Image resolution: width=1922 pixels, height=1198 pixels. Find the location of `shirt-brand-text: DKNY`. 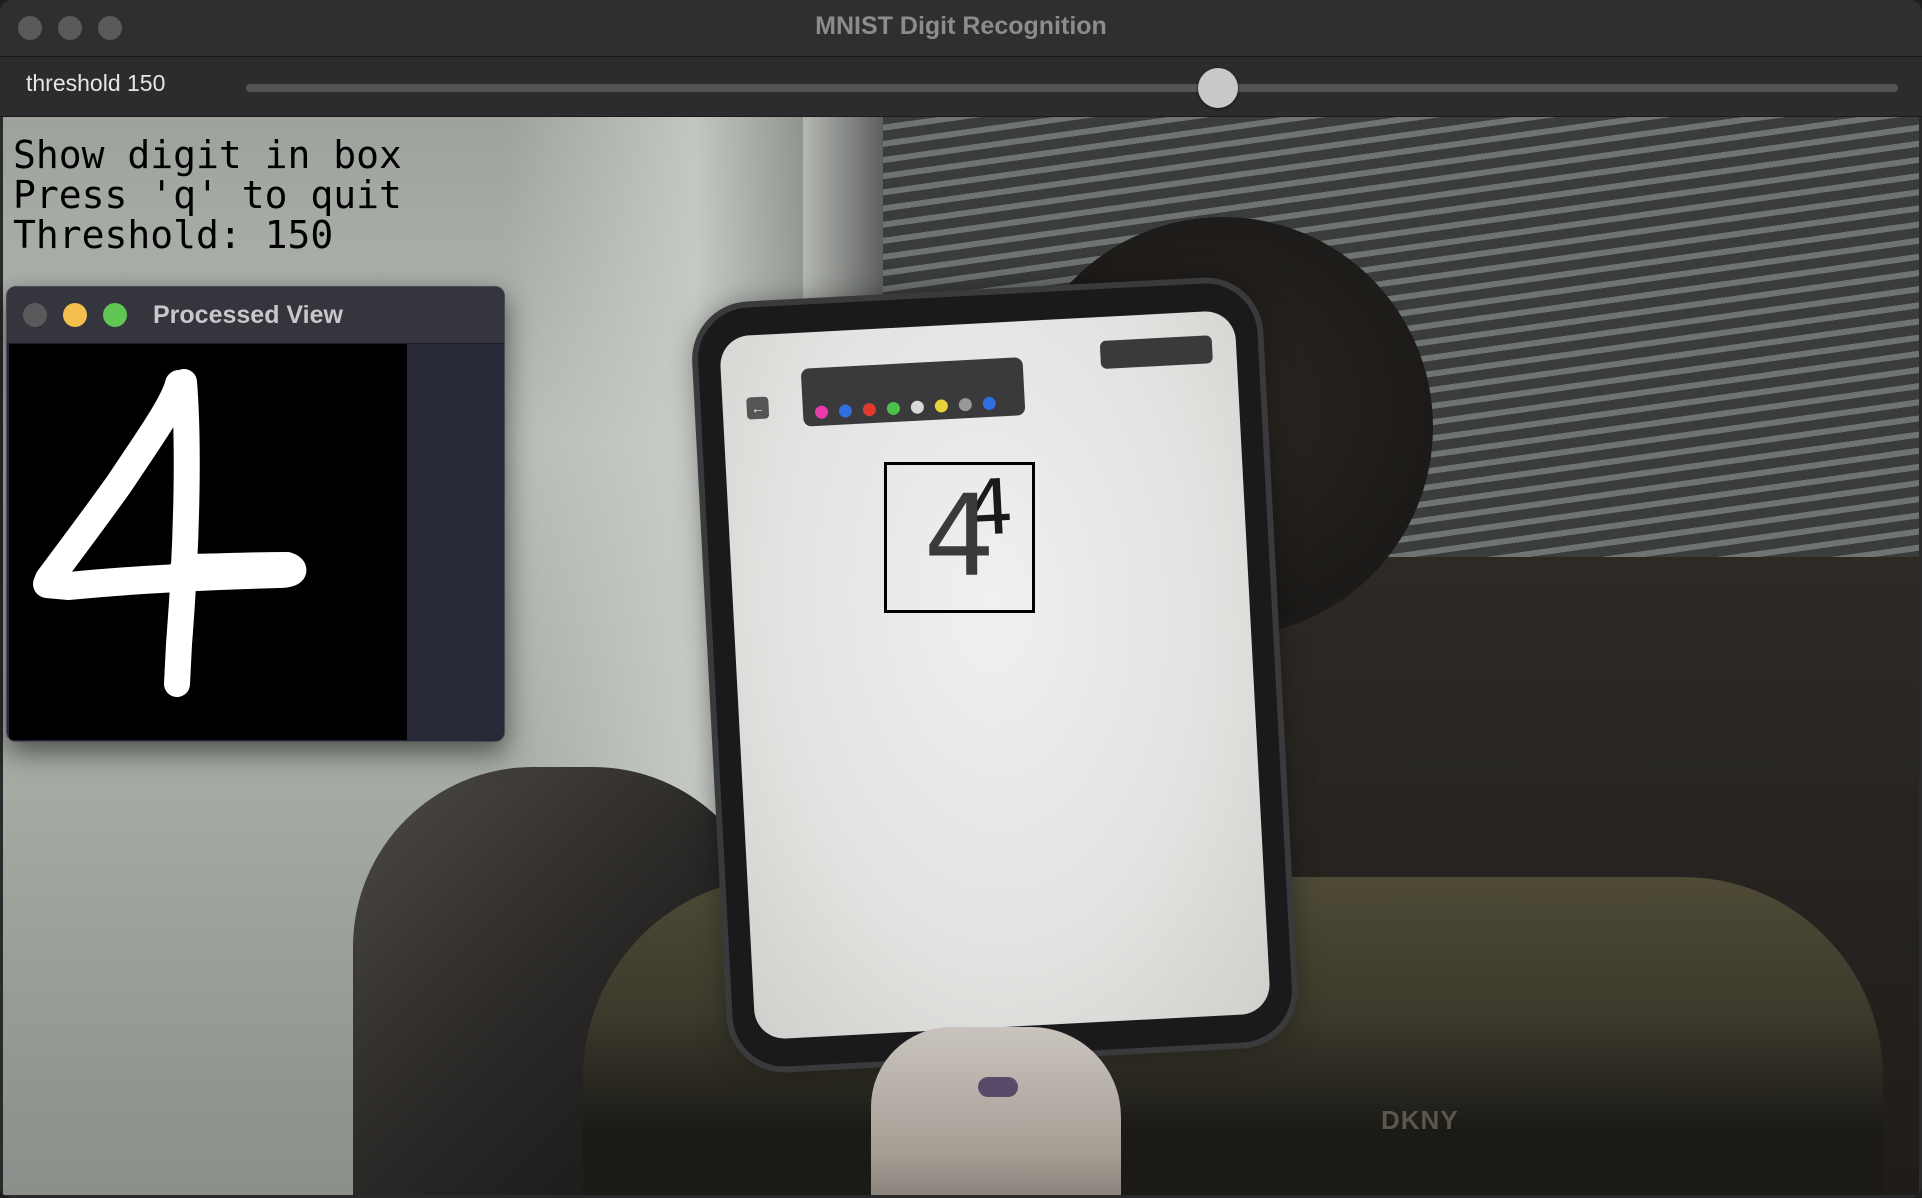

shirt-brand-text: DKNY is located at coordinates (1420, 1120).